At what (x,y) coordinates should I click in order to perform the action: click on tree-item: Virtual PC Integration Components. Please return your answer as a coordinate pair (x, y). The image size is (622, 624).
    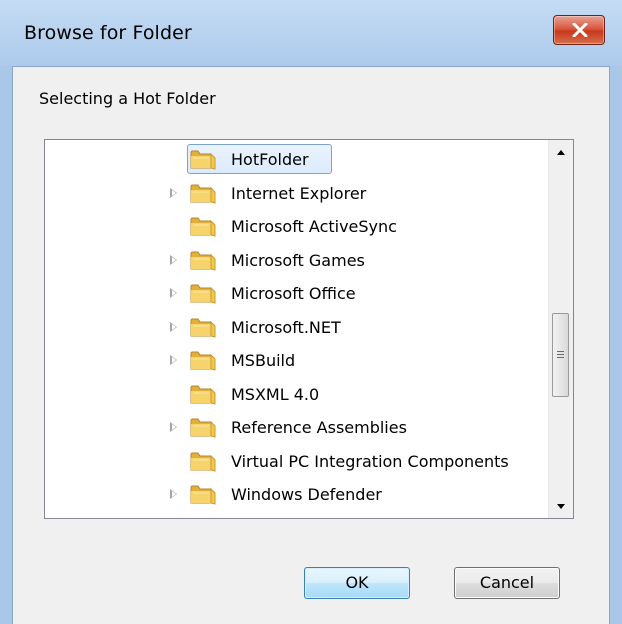
    Looking at the image, I should click on (298, 461).